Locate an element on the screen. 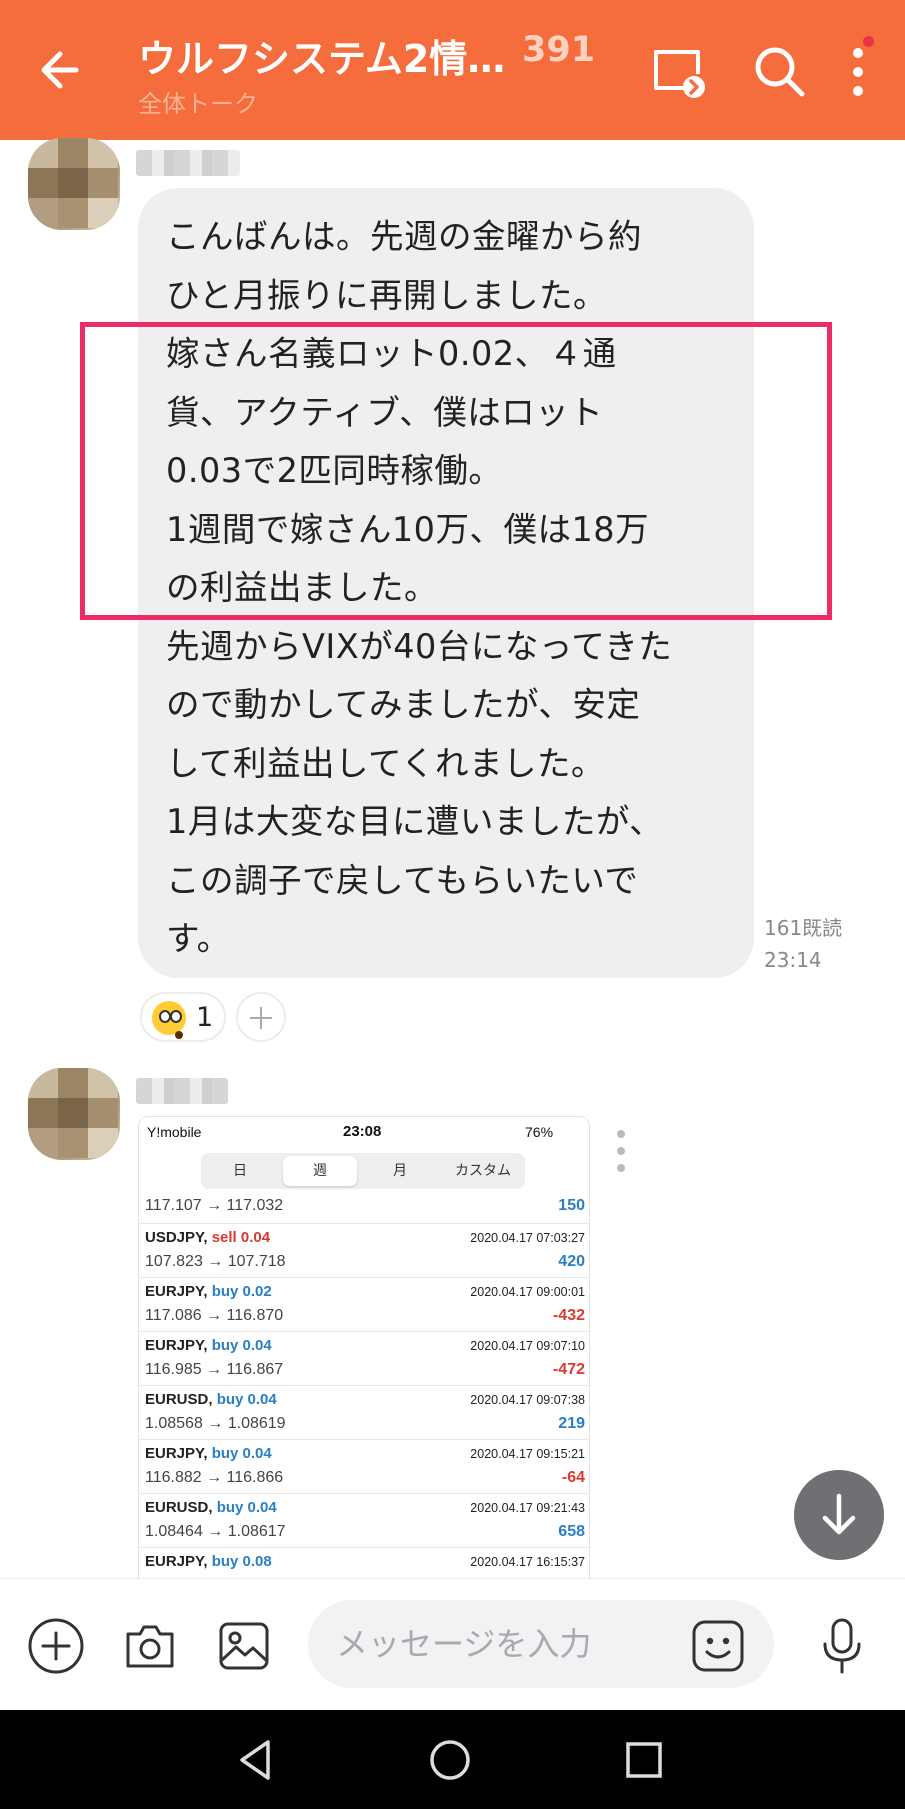 Image resolution: width=905 pixels, height=1809 pixels. trade-profit: -432 is located at coordinates (568, 1315).